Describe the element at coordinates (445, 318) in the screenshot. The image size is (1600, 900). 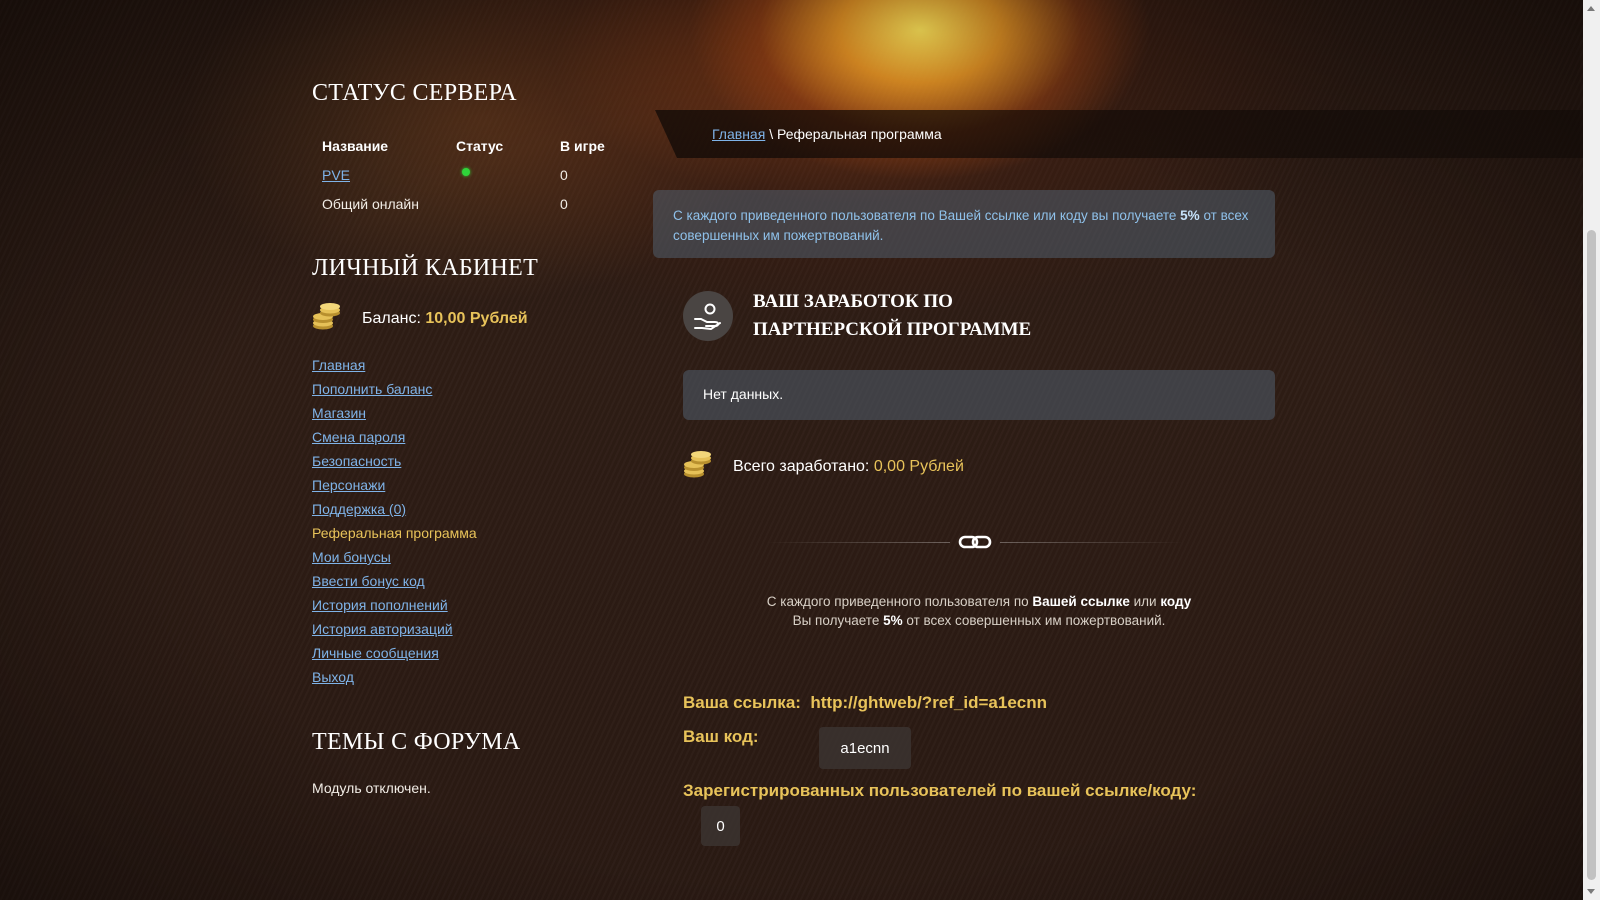
I see `balance-amount: 10,00` at that location.